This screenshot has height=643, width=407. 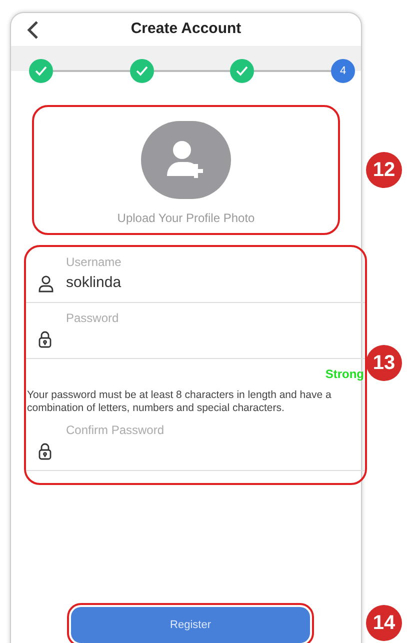 I want to click on callout-number: 14, so click(x=384, y=623).